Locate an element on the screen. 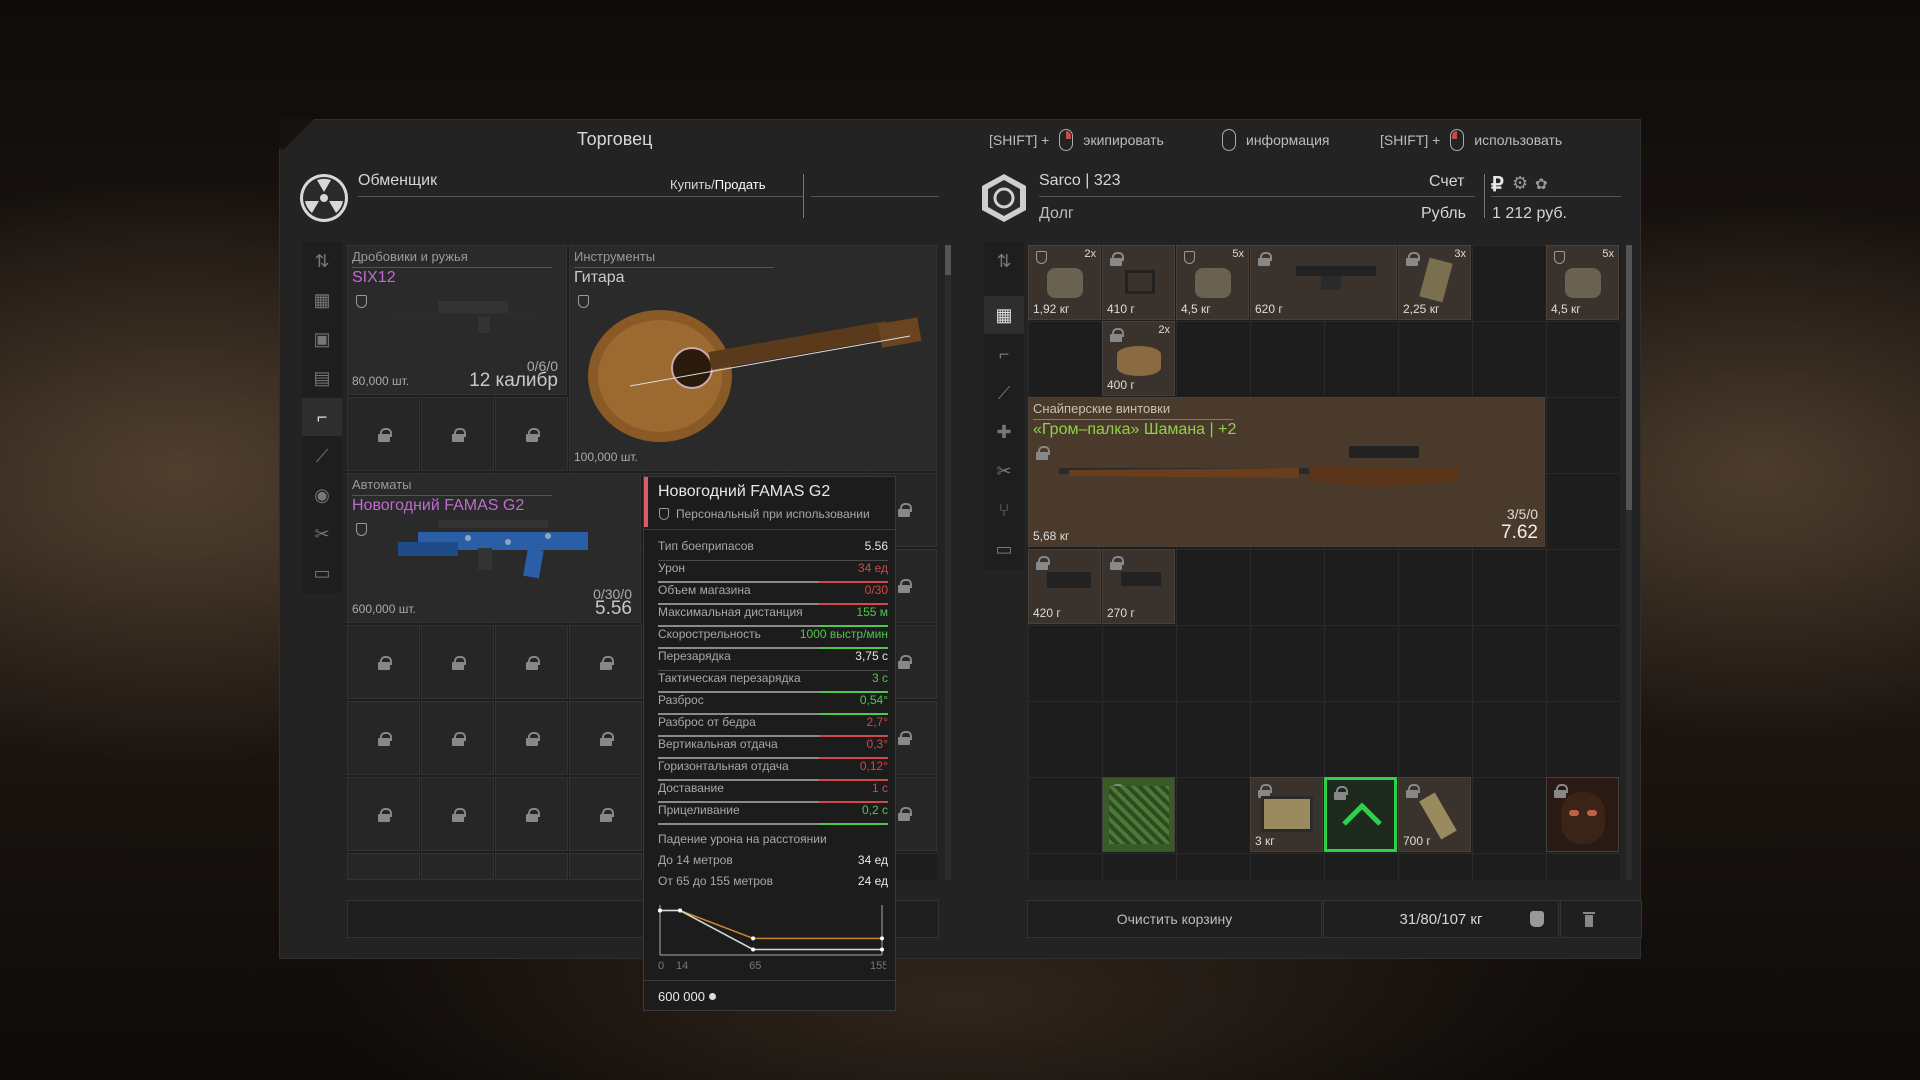  stat-row: Доставание 1 с is located at coordinates (773, 792).